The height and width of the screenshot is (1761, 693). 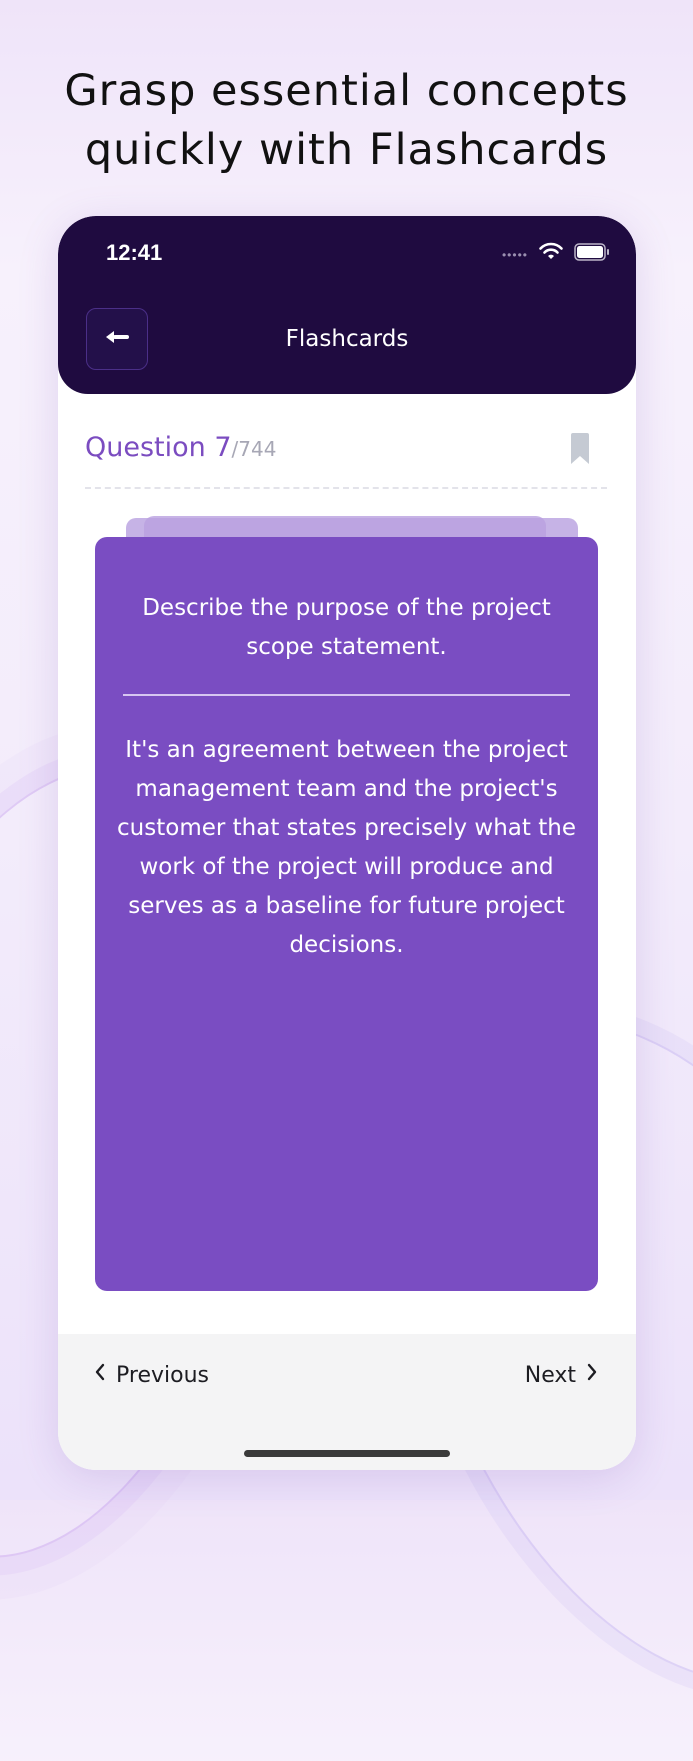 What do you see at coordinates (580, 451) in the screenshot?
I see `bookmark-icon` at bounding box center [580, 451].